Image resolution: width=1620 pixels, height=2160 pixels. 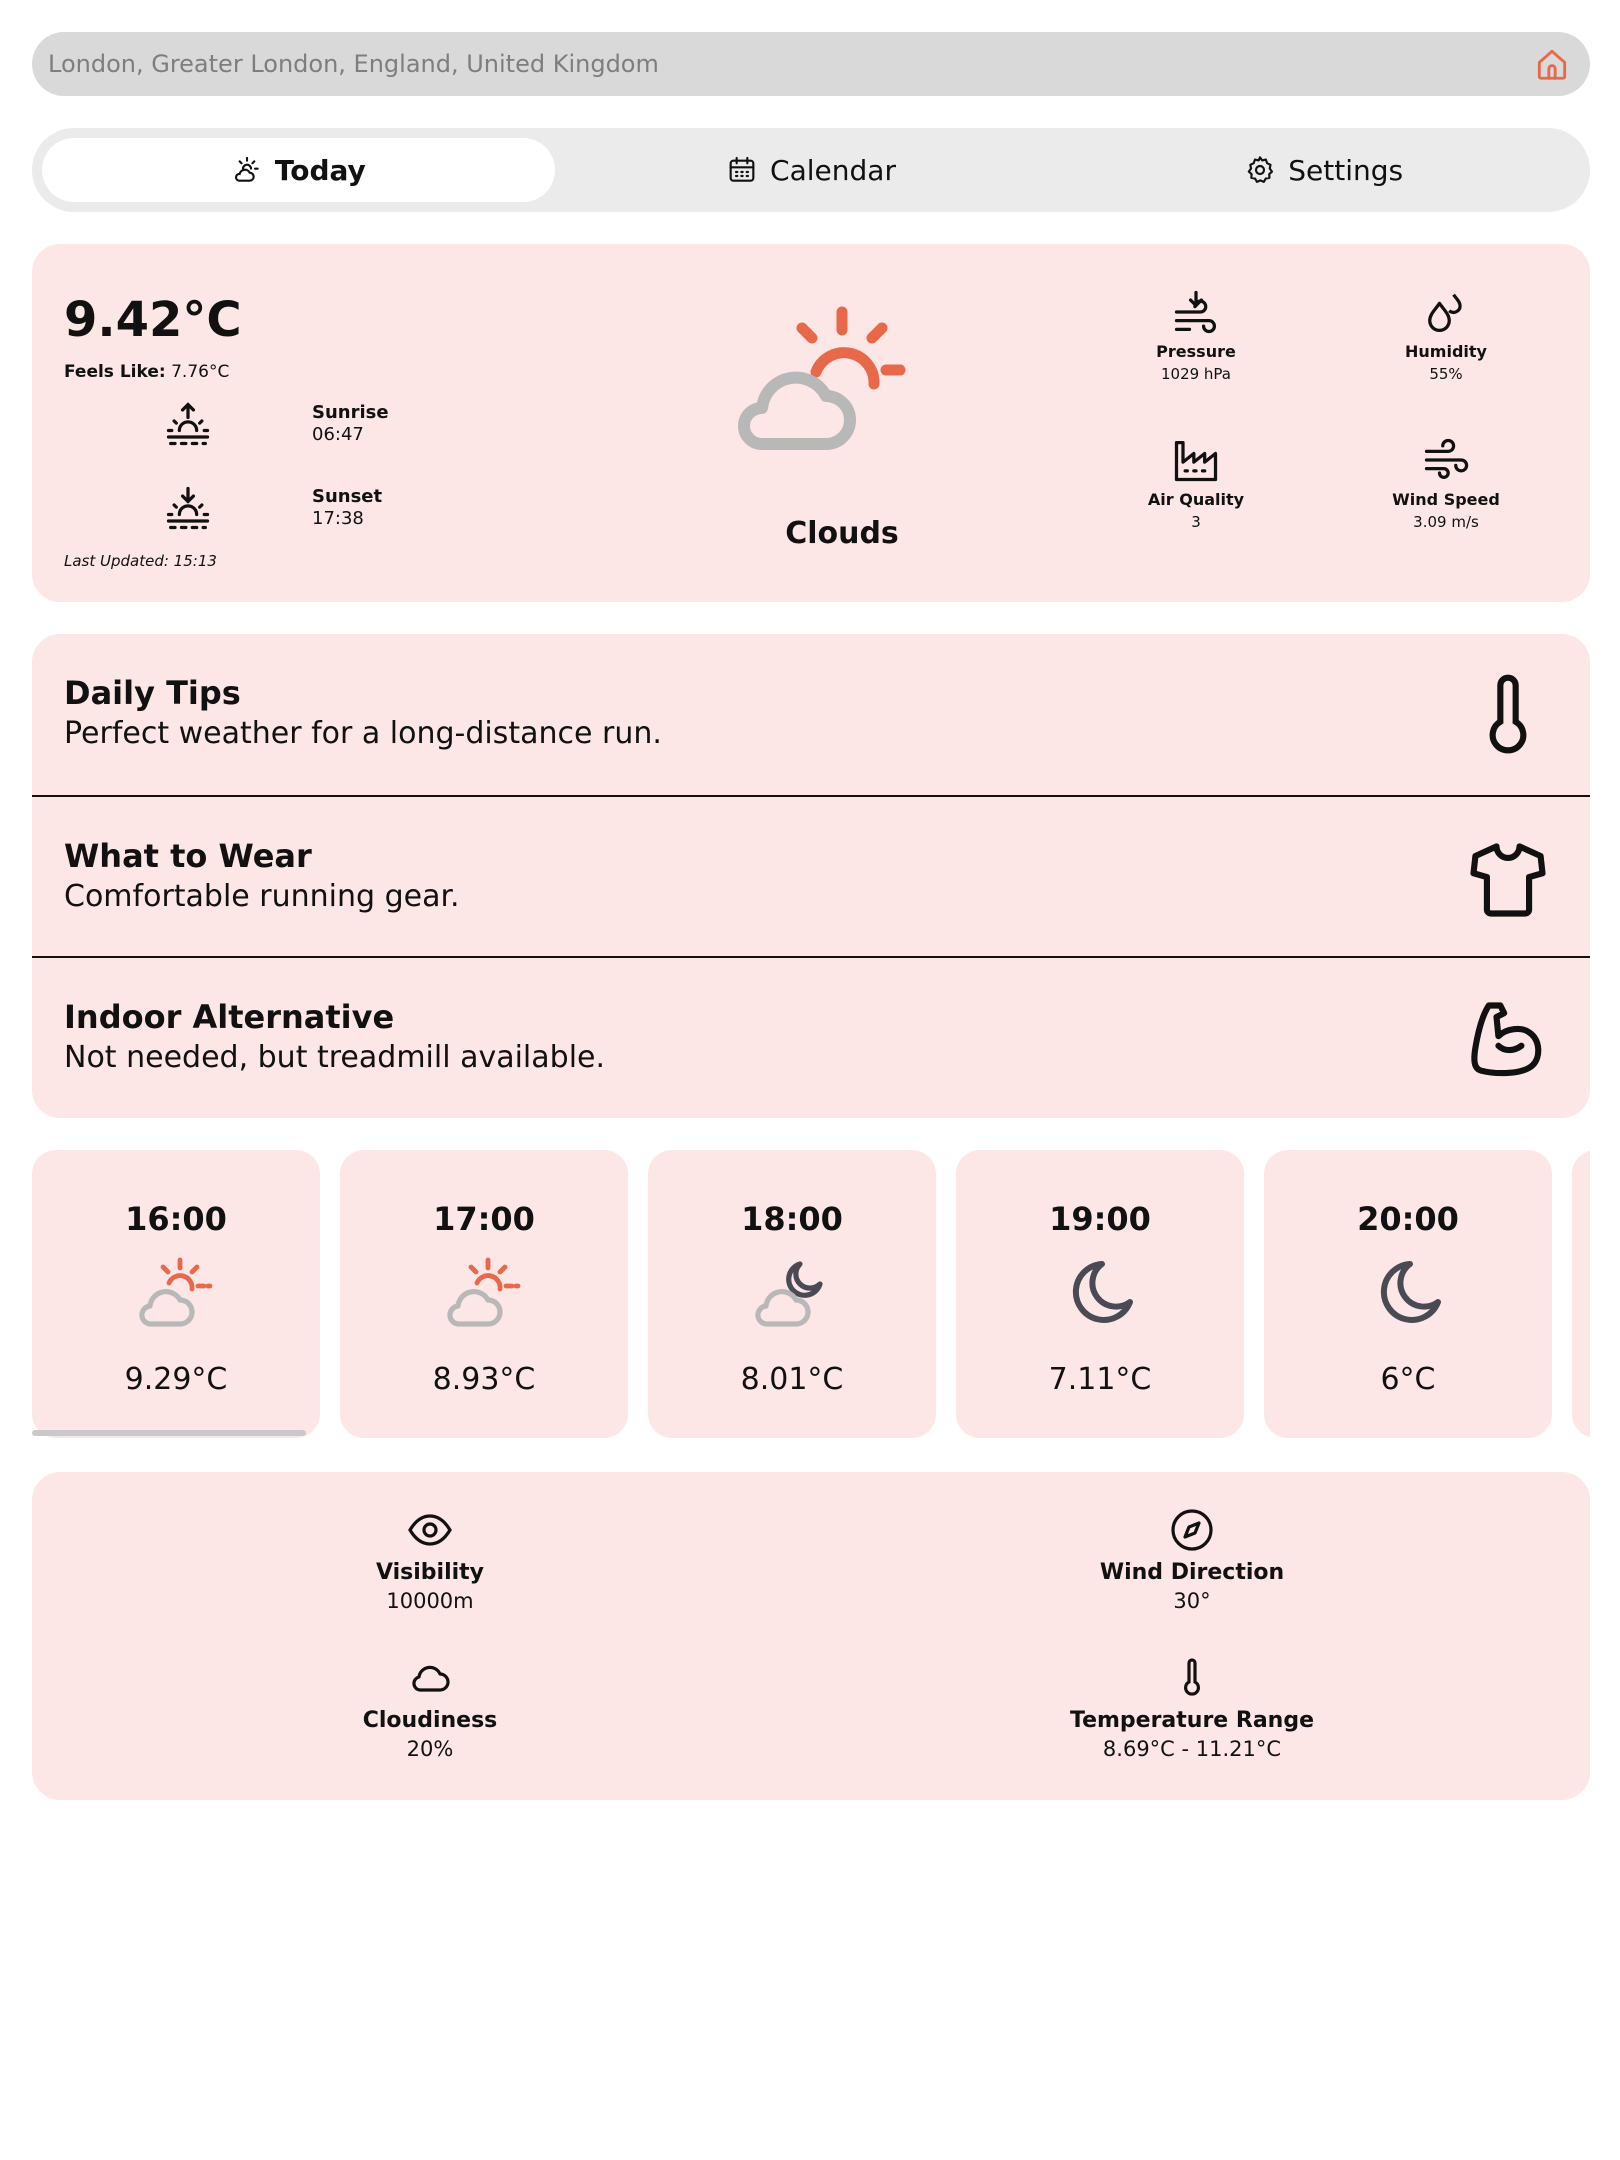 What do you see at coordinates (188, 856) in the screenshot?
I see `what-to-wear-title: What to Wear` at bounding box center [188, 856].